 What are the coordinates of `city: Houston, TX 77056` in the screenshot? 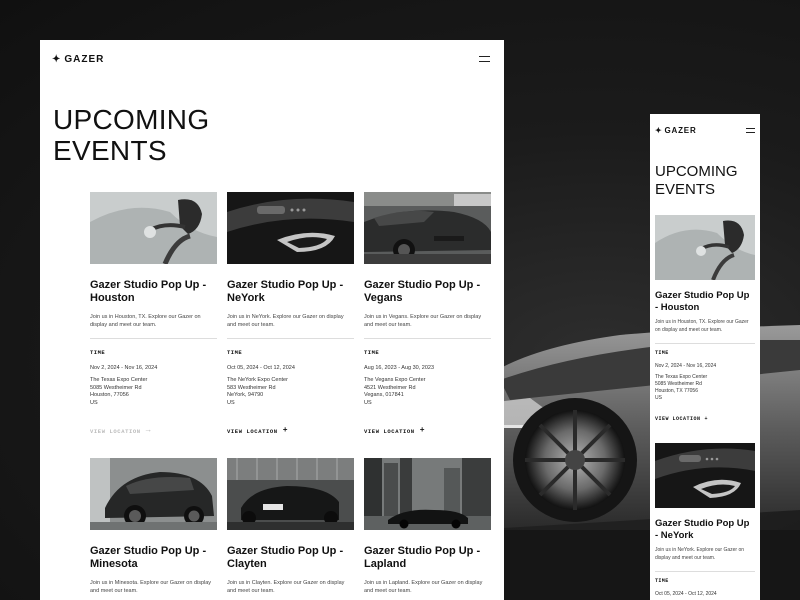 It's located at (676, 391).